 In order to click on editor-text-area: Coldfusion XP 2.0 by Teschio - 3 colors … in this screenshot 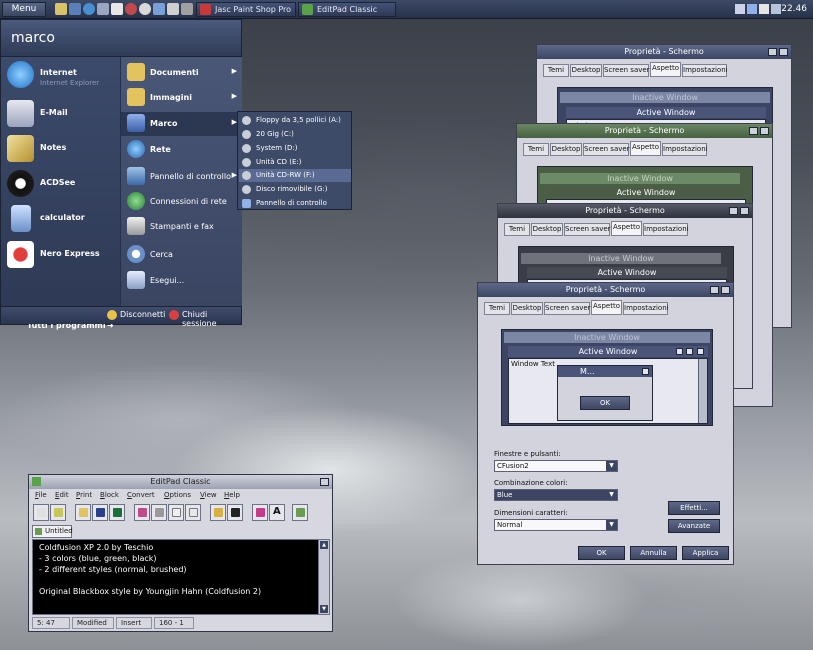, I will do `click(181, 577)`.